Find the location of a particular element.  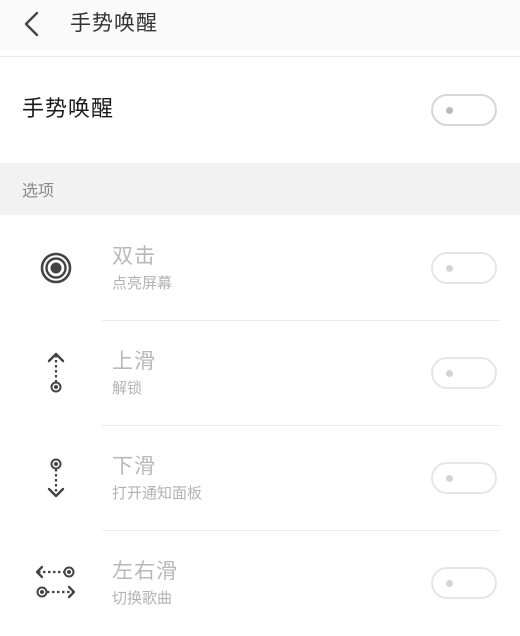

swipe-left-right-toggle is located at coordinates (464, 583).